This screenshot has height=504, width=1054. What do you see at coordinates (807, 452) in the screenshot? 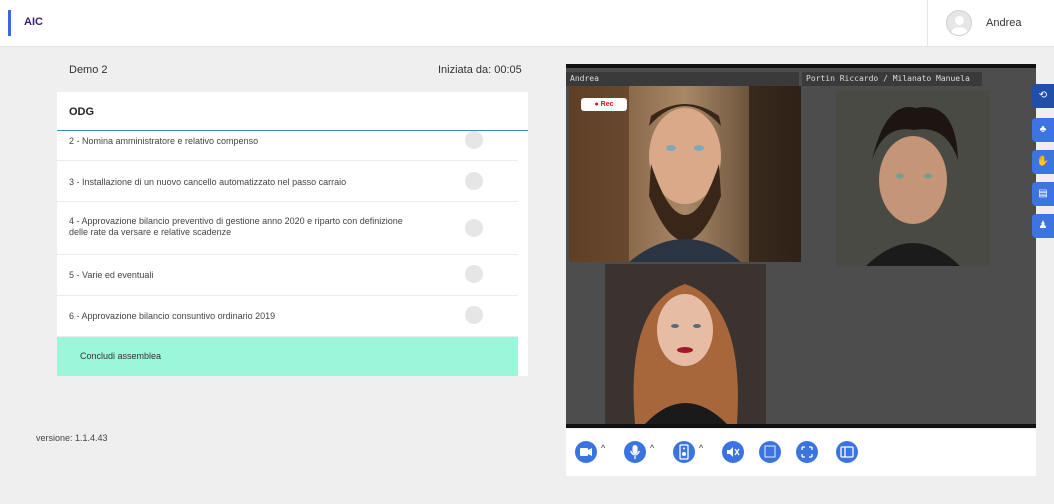
I see `fullscreen-icon` at bounding box center [807, 452].